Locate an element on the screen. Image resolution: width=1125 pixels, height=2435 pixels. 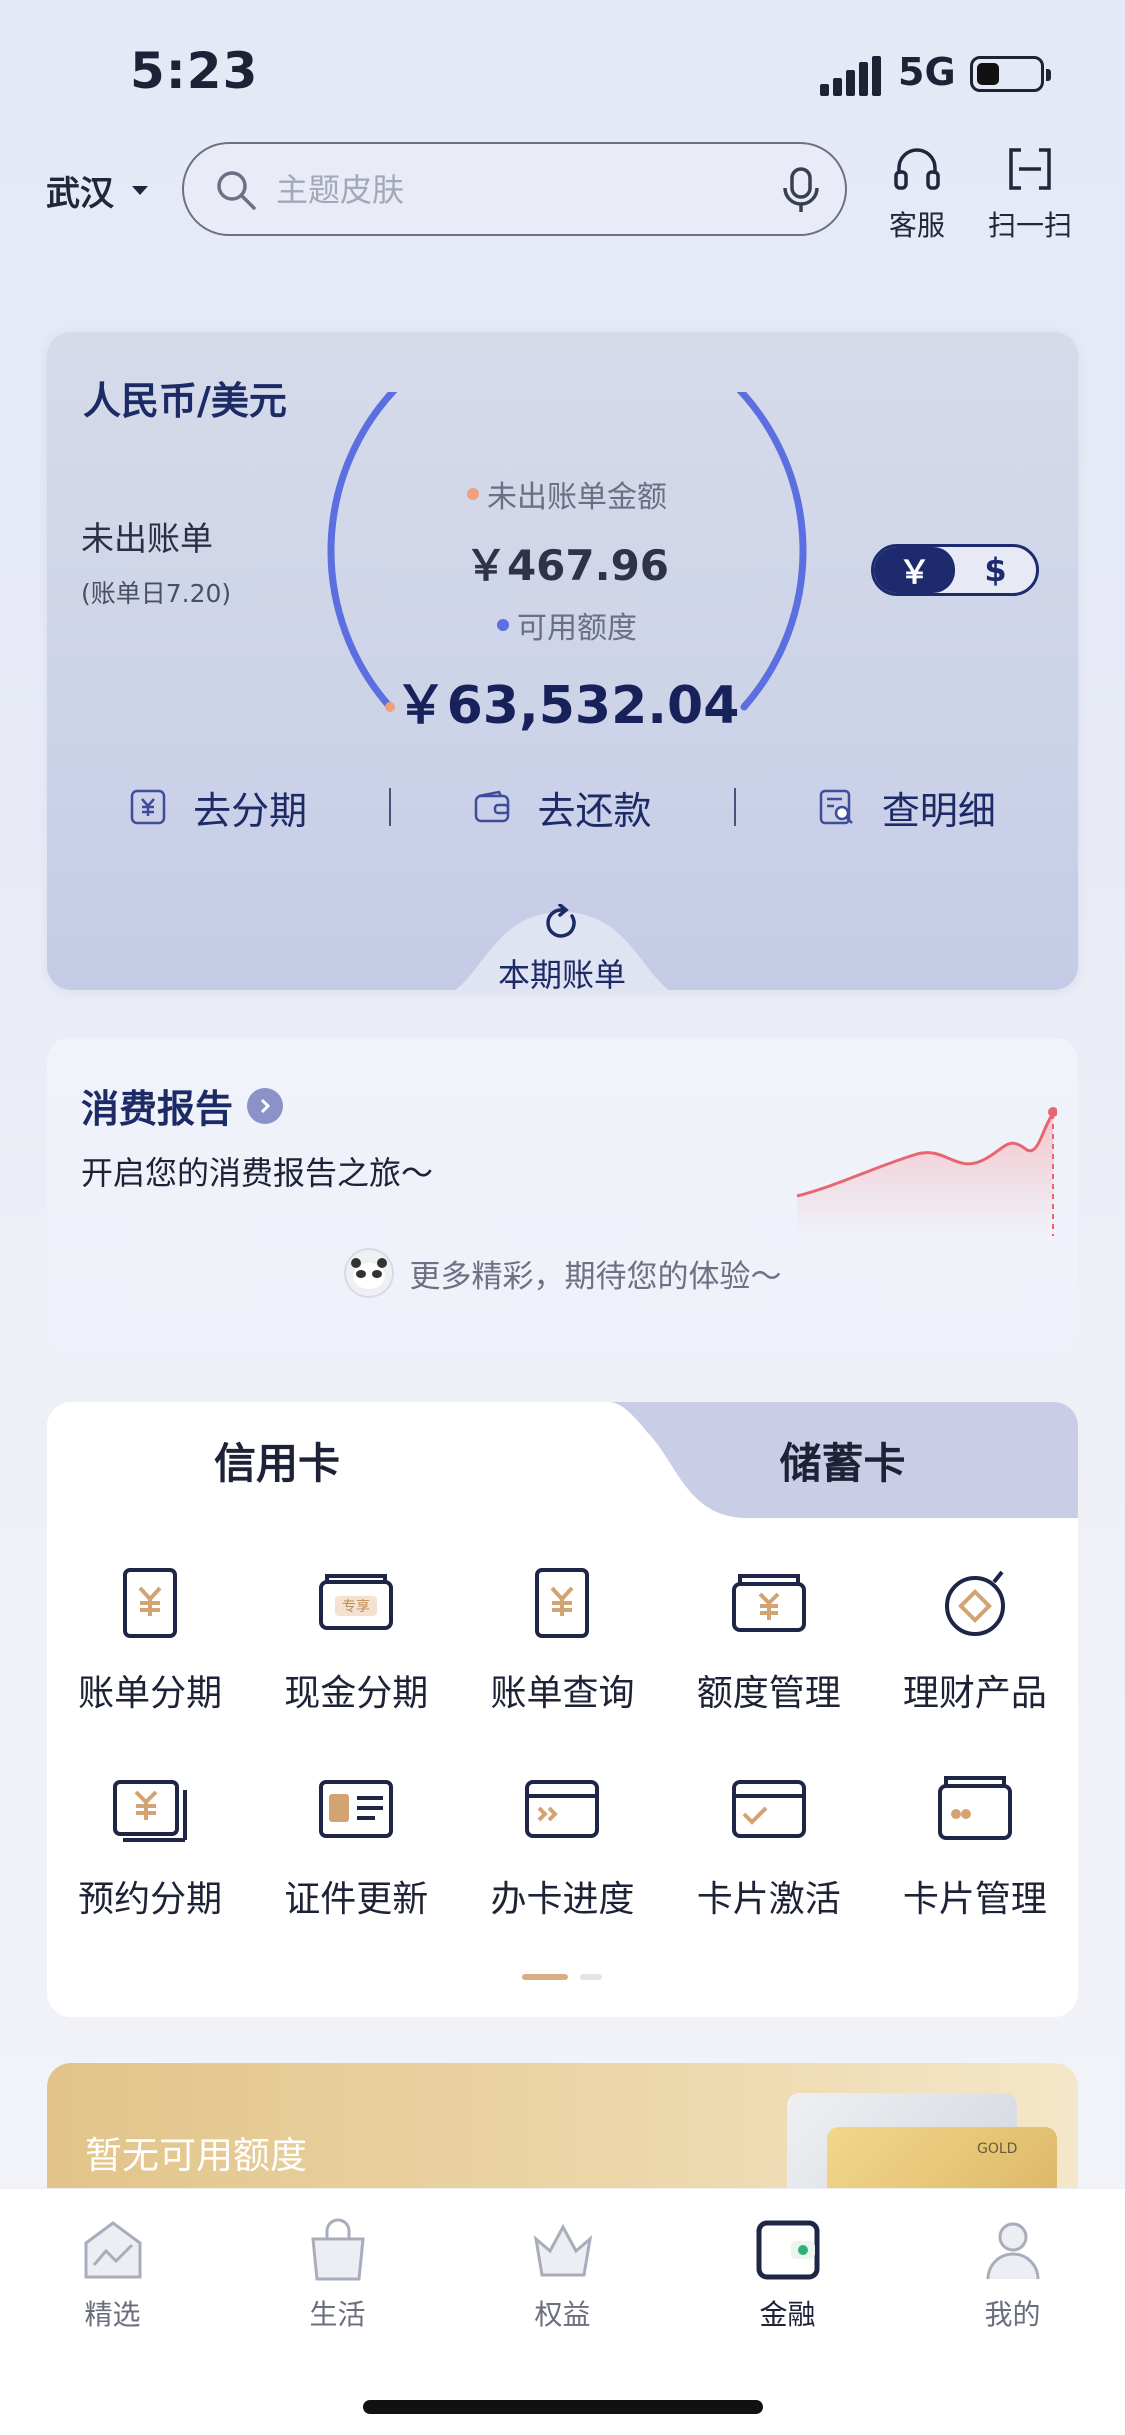
limit-management-icon is located at coordinates (768, 1603).